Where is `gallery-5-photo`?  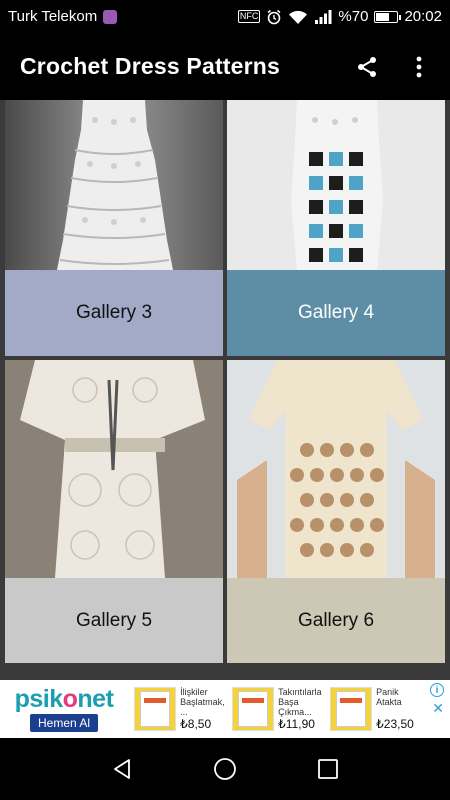 gallery-5-photo is located at coordinates (114, 469).